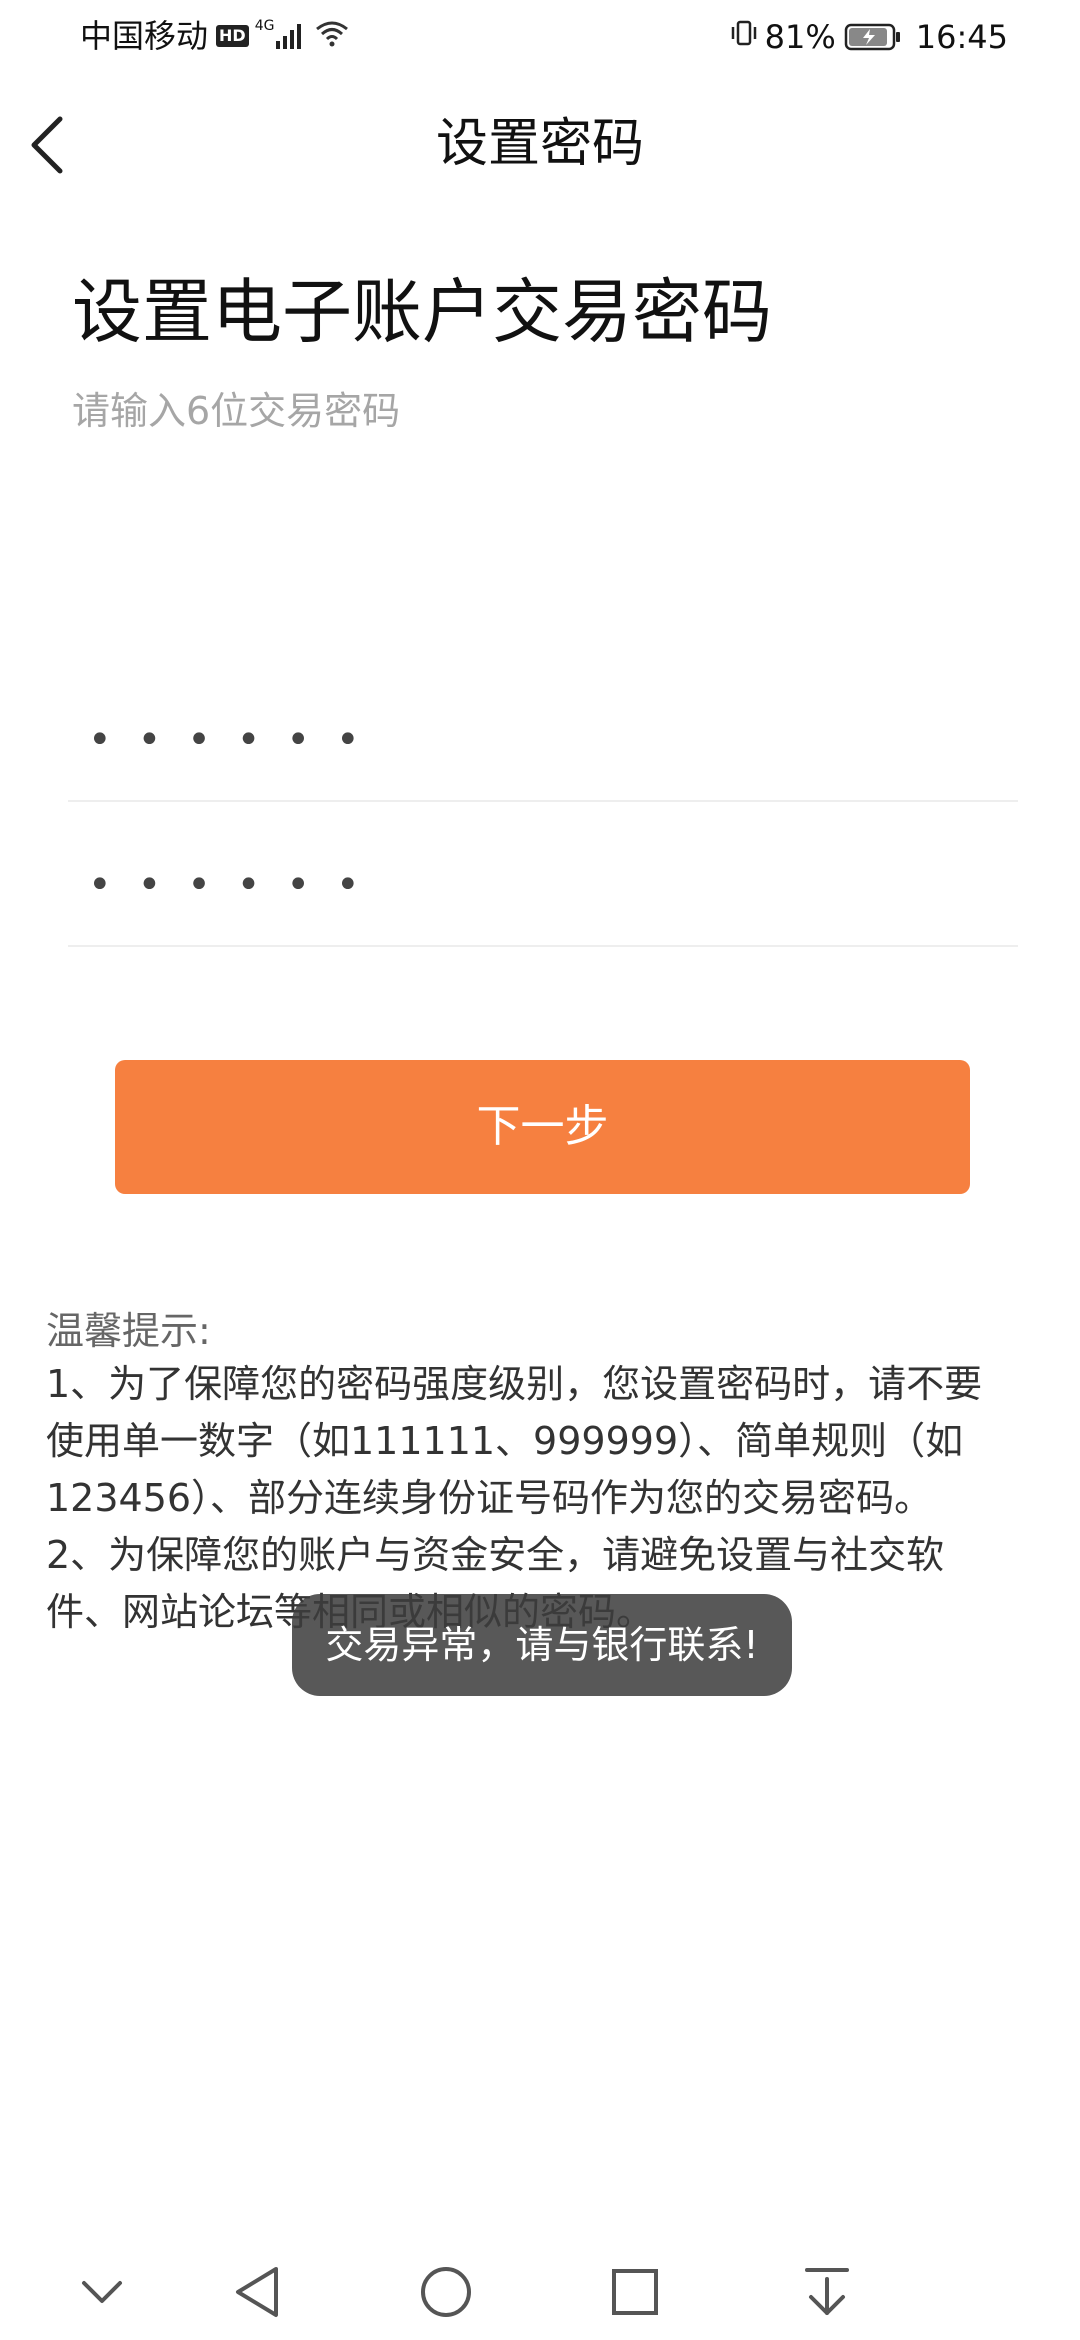  Describe the element at coordinates (237, 885) in the screenshot. I see `confirm-password-value: ••••••` at that location.